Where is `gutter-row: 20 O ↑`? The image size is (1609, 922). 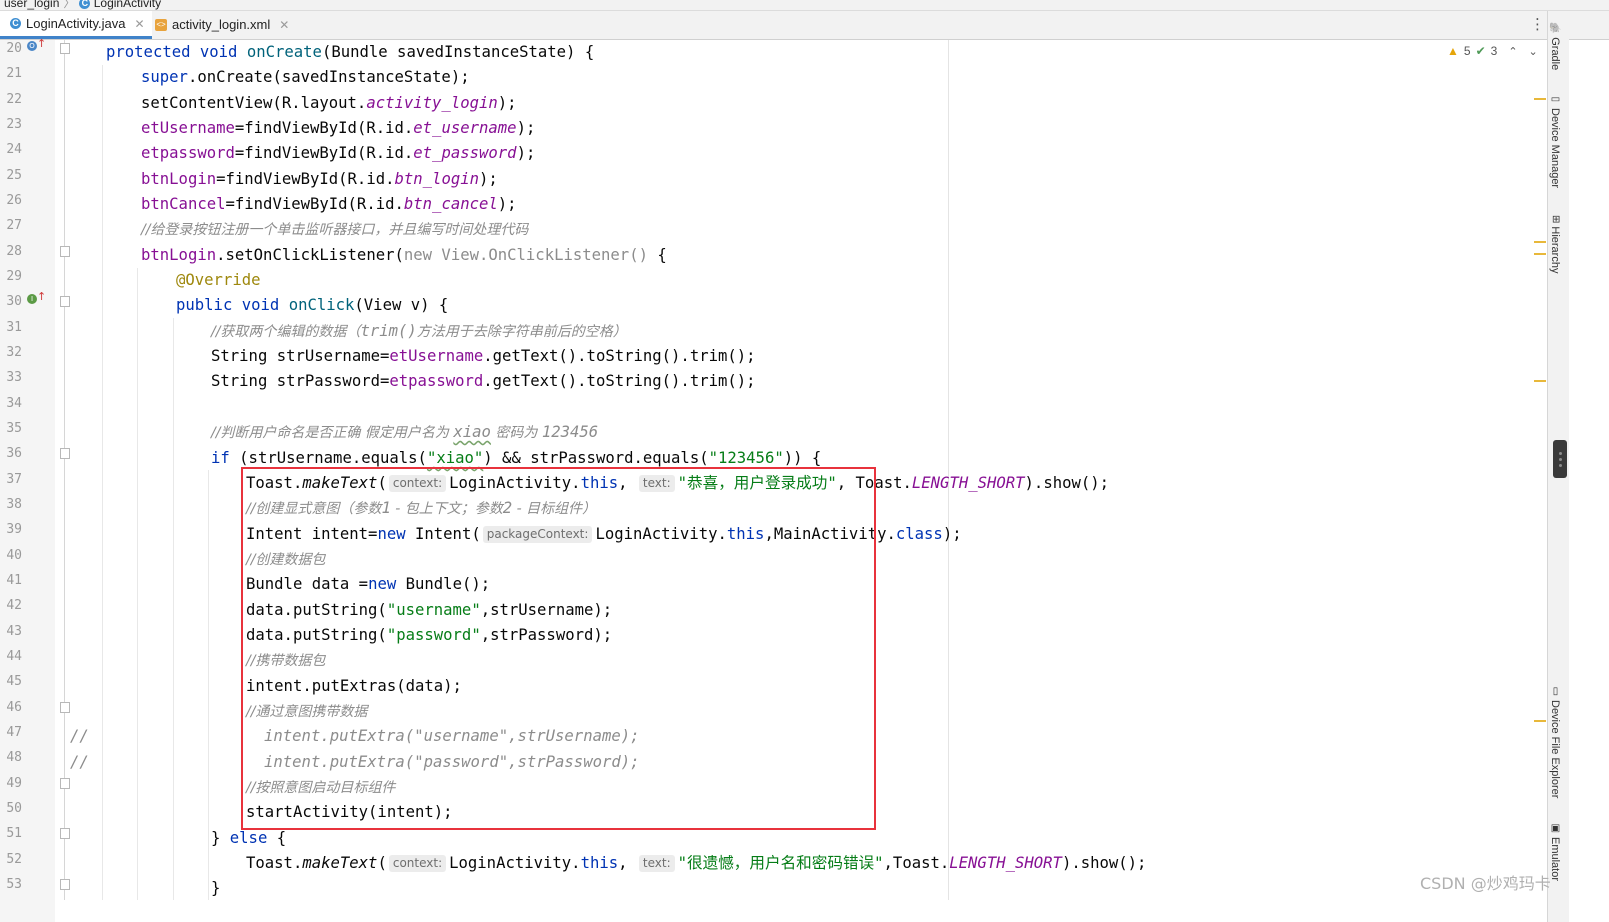 gutter-row: 20 O ↑ is located at coordinates (35, 48).